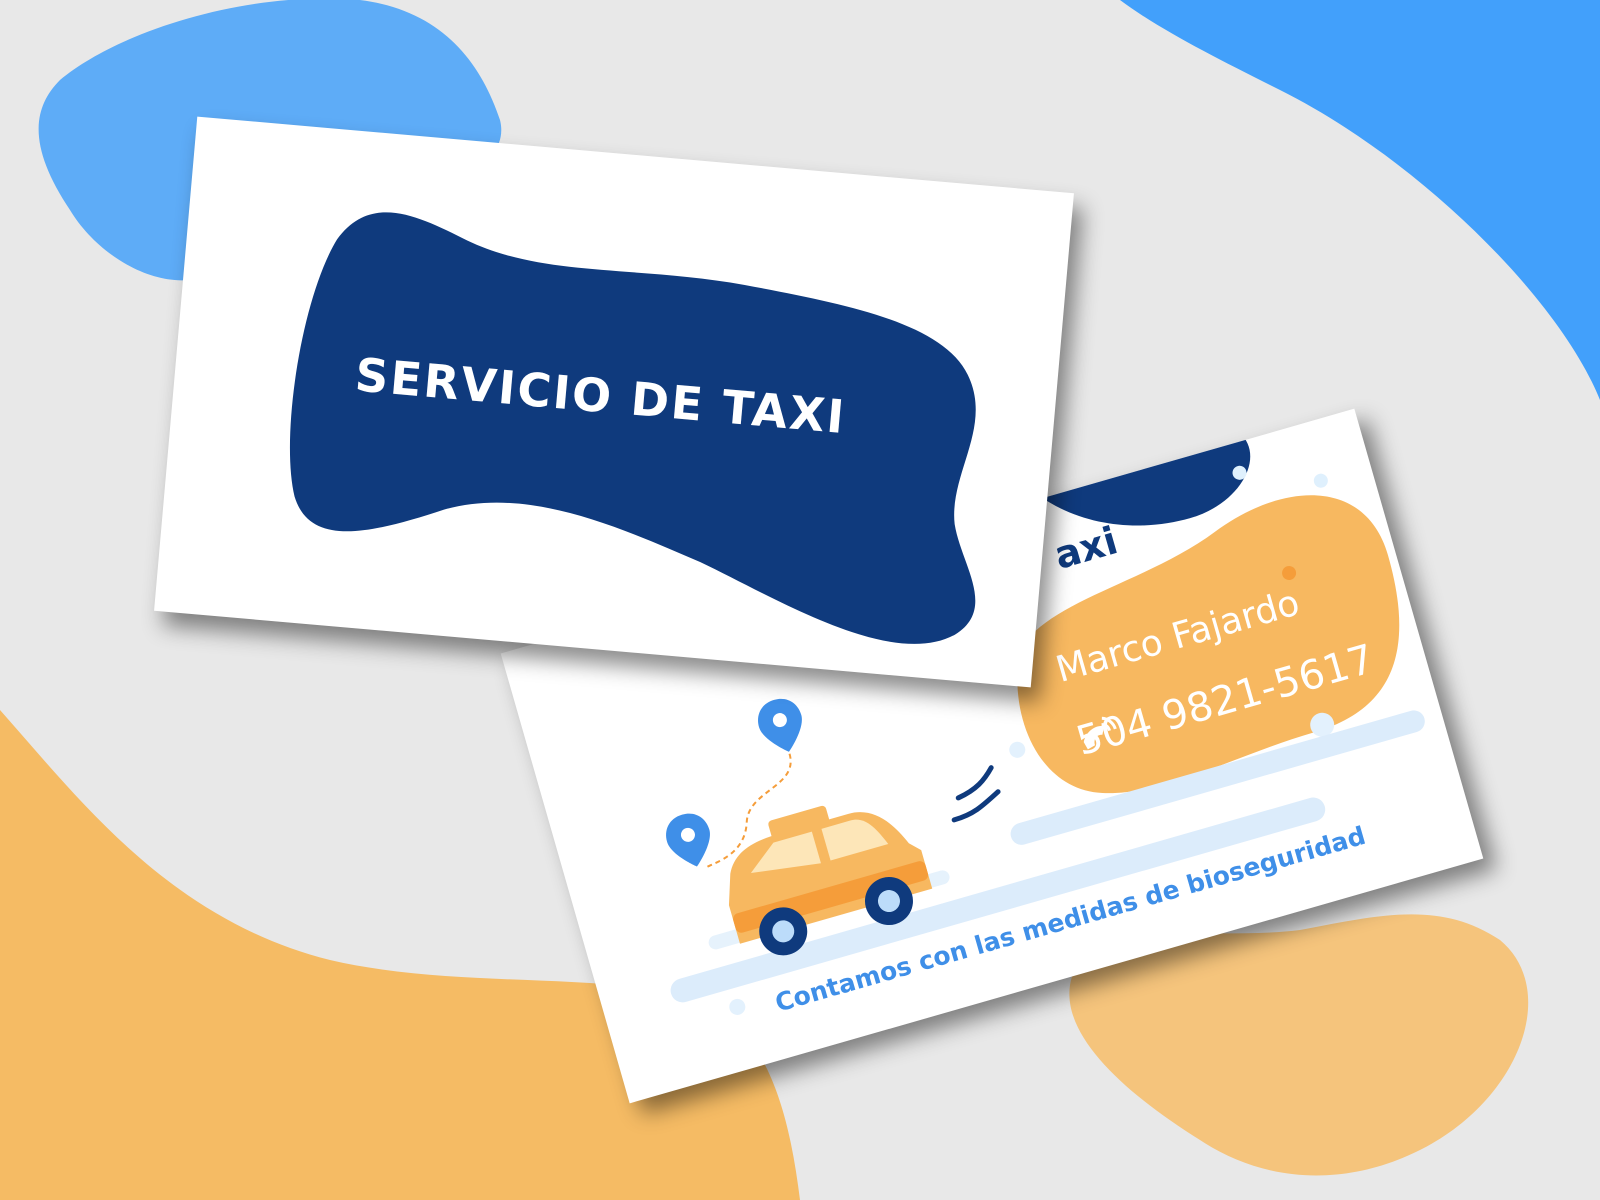 The height and width of the screenshot is (1200, 1600). I want to click on blue-blob-top-right, so click(1360, 200).